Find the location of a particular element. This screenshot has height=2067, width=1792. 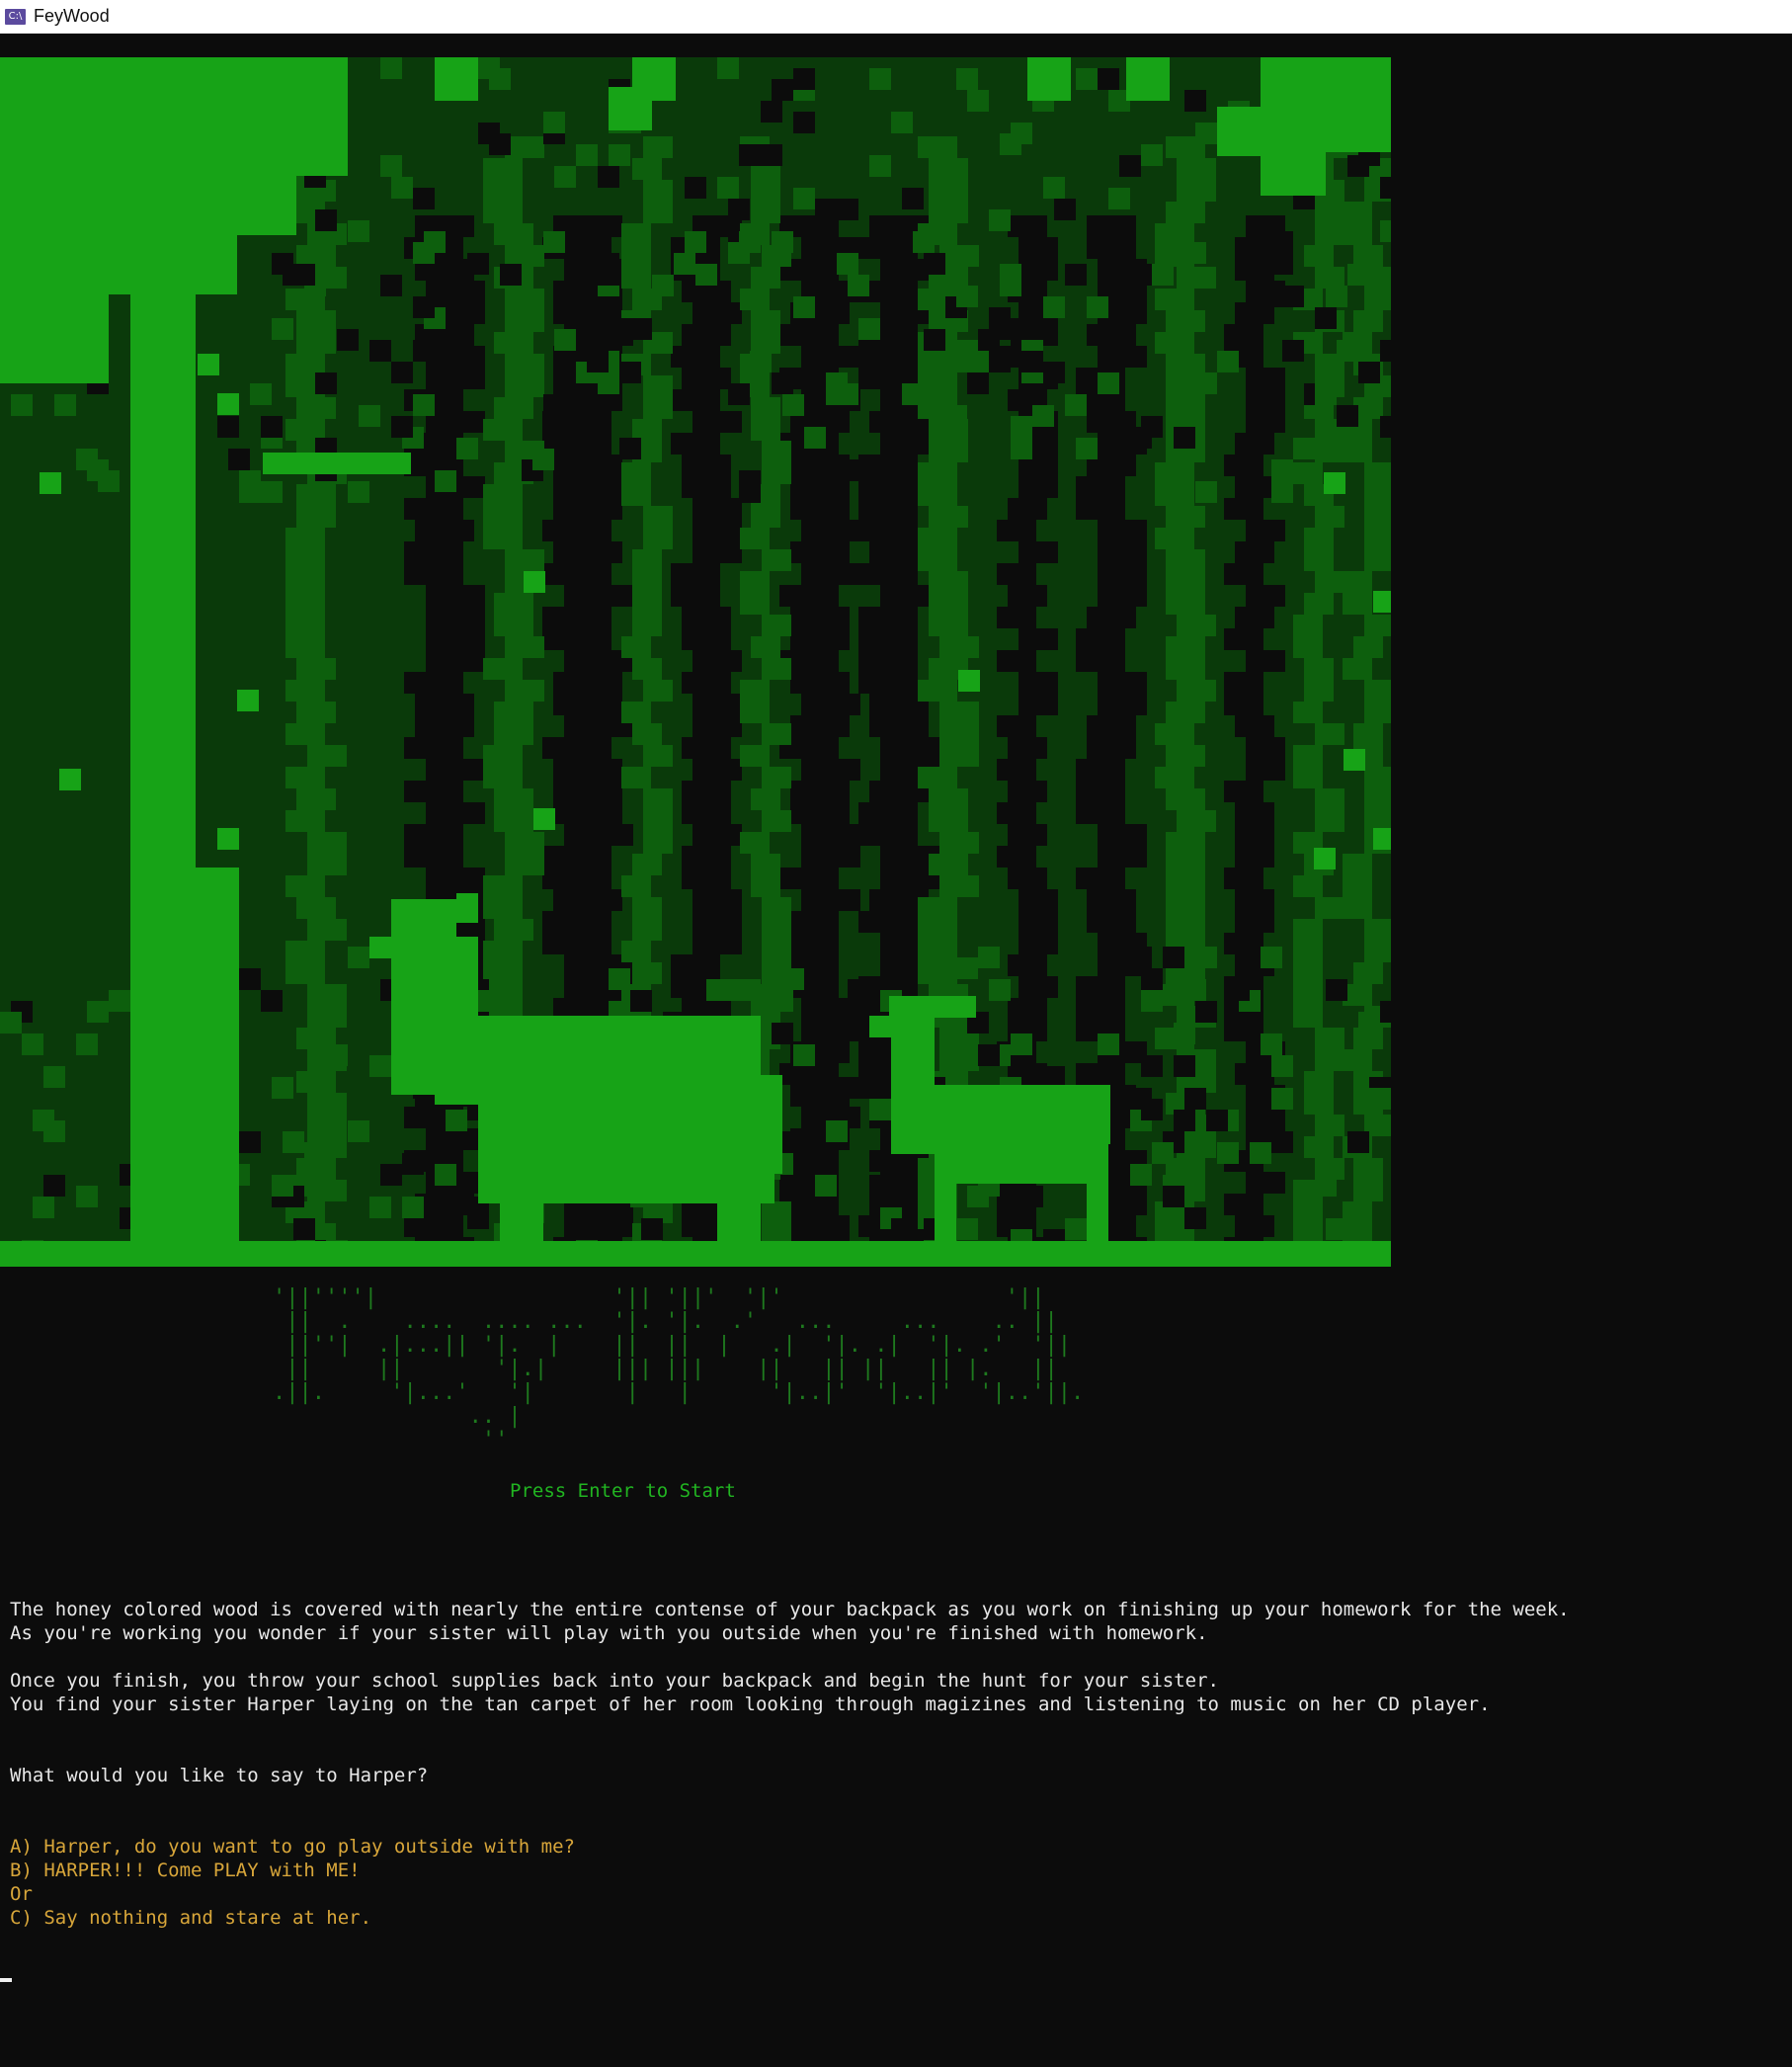

deer-large is located at coordinates (424, 921).